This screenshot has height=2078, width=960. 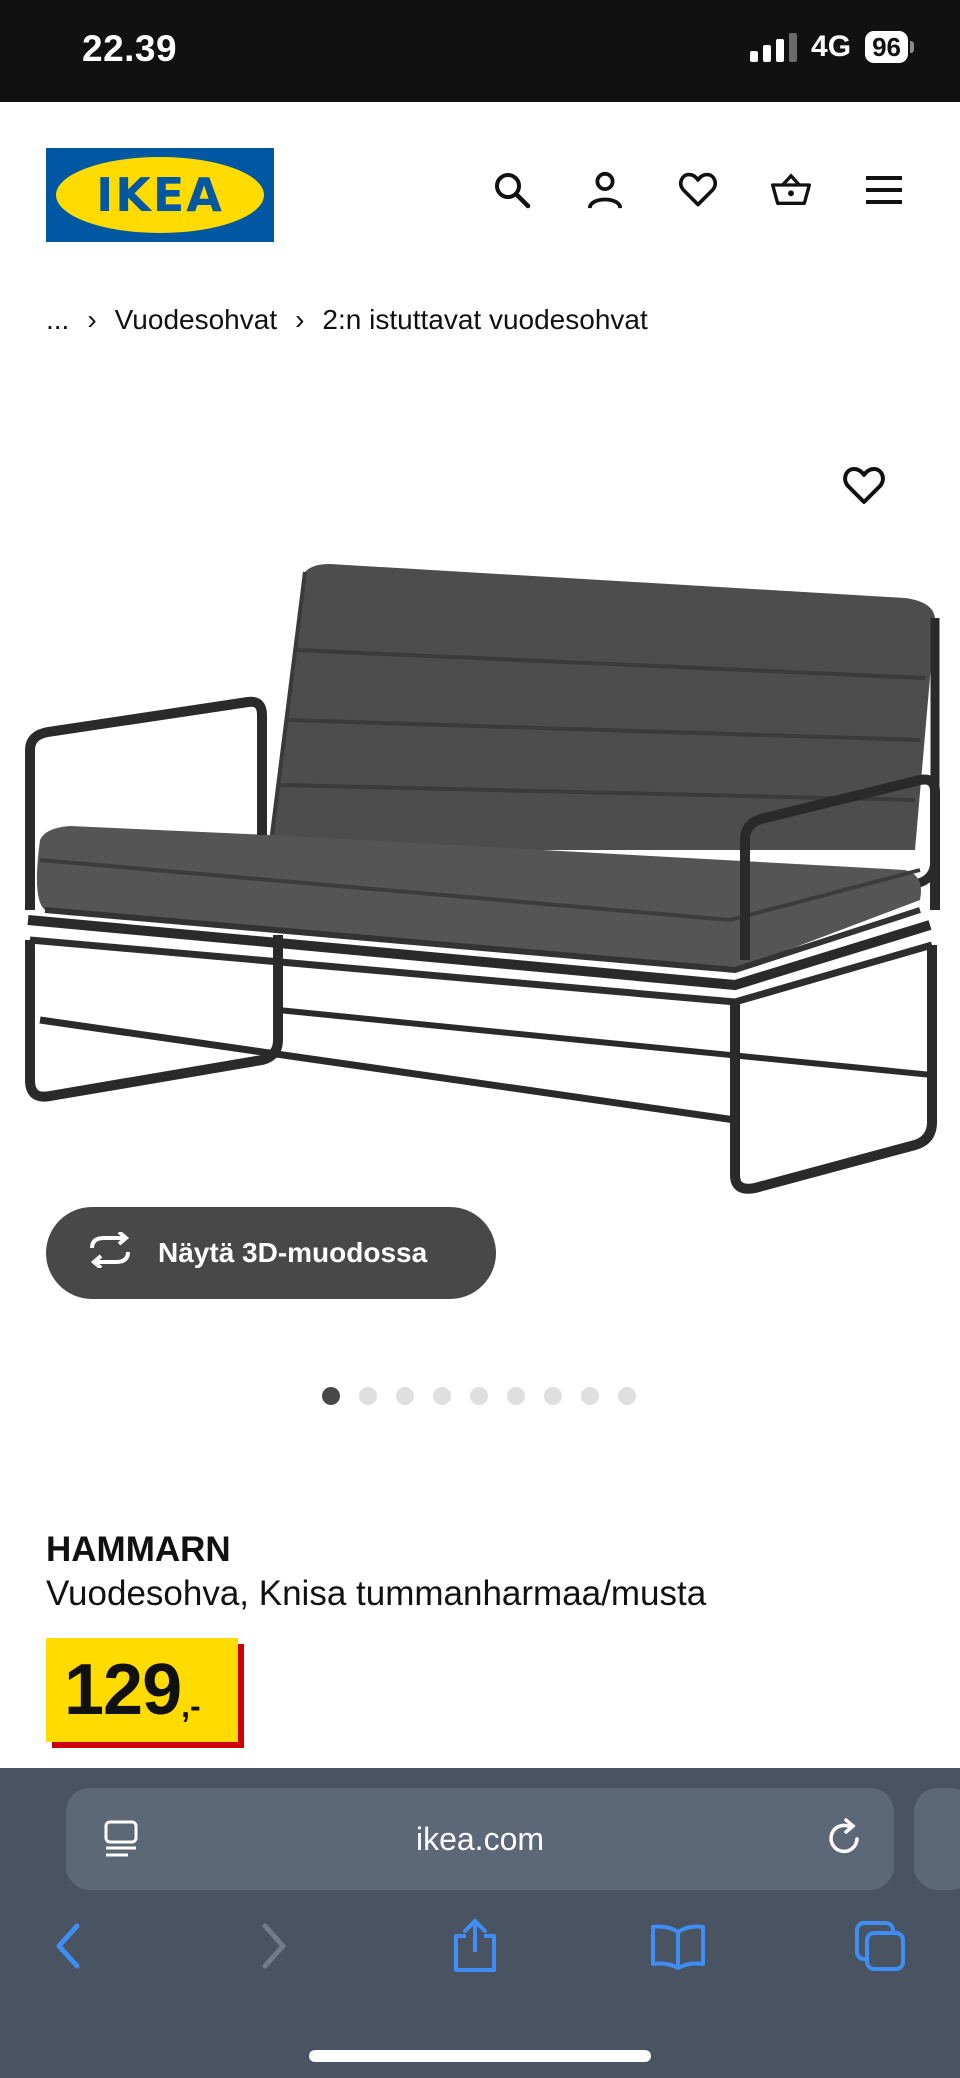 What do you see at coordinates (484, 320) in the screenshot?
I see `breadcrumb-item-current: 2:n istuttavat vuodesohvat` at bounding box center [484, 320].